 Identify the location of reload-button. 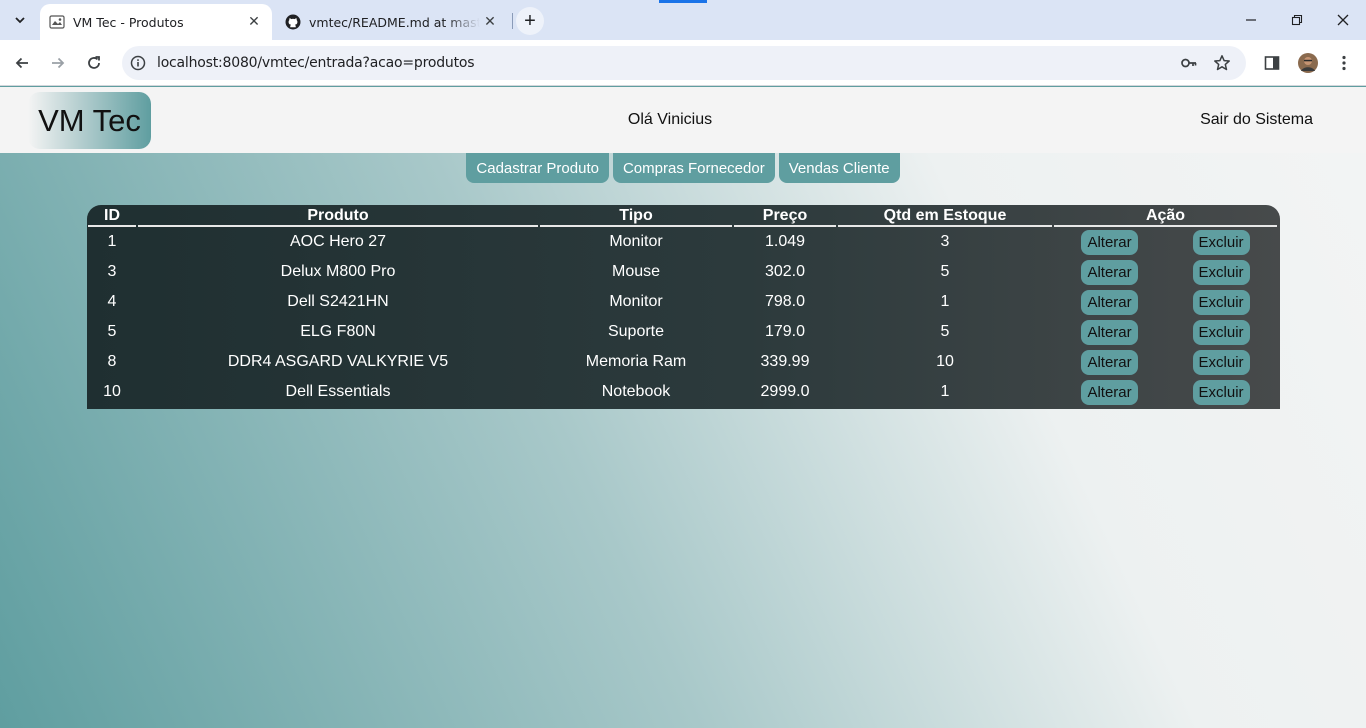
(94, 63).